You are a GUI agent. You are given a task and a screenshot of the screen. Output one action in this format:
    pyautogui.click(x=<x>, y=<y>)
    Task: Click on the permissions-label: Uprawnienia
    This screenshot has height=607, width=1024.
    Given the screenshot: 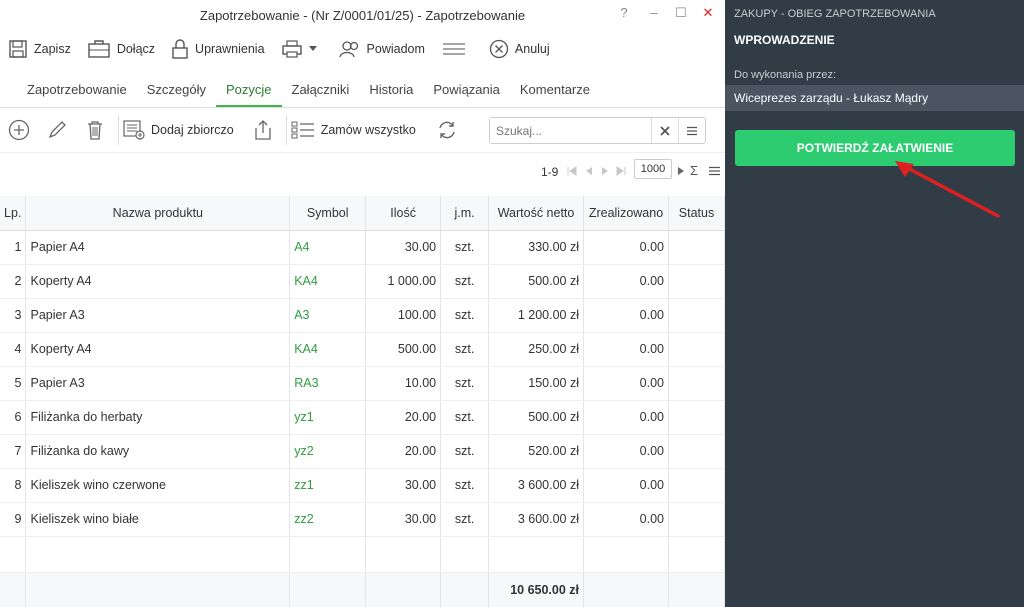 What is the action you would take?
    pyautogui.click(x=230, y=49)
    